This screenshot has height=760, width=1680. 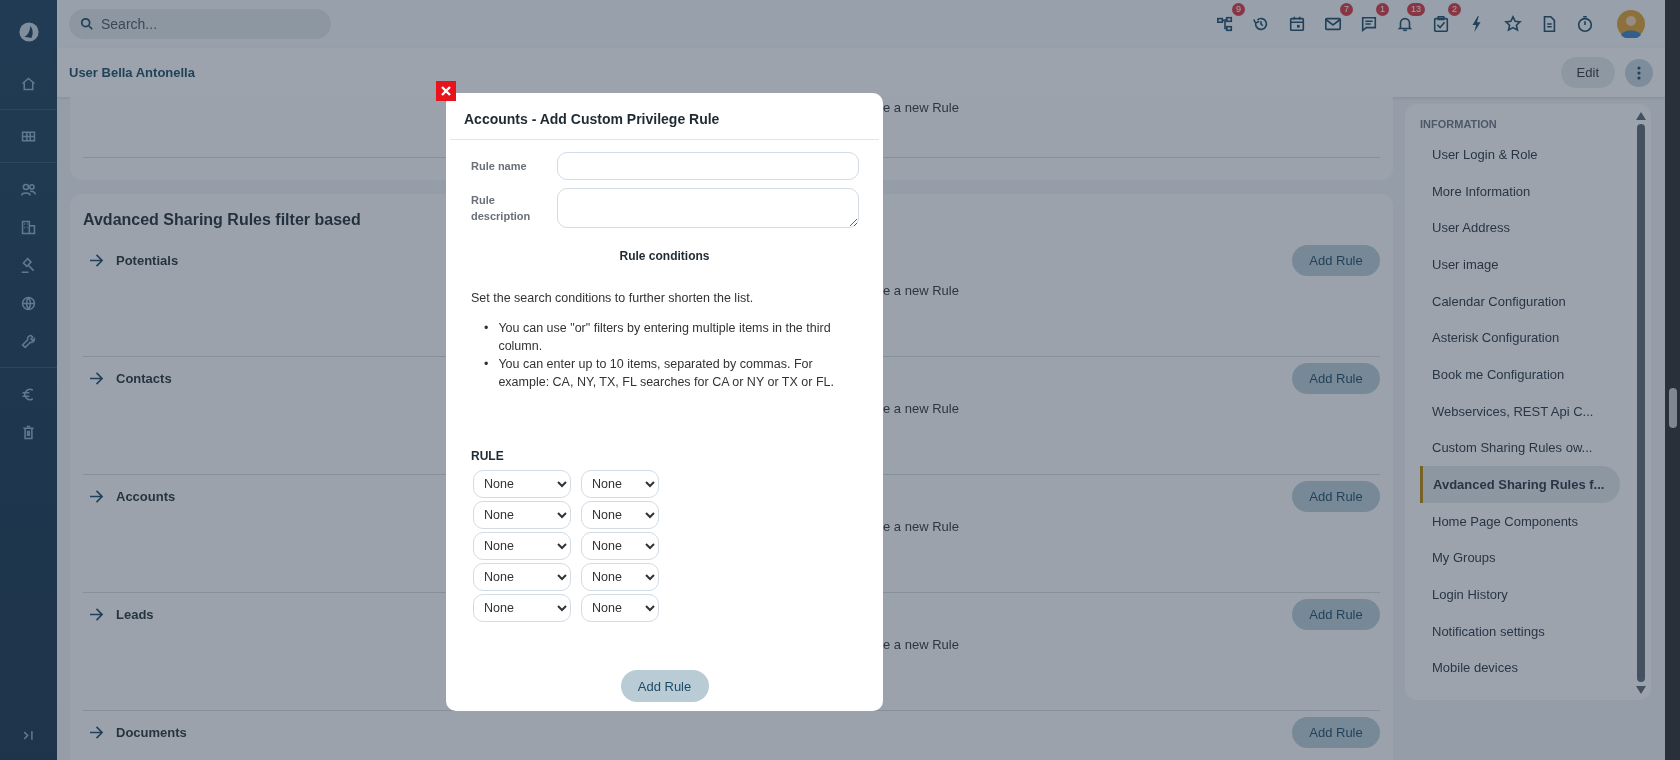 What do you see at coordinates (28, 341) in the screenshot?
I see `wrench-icon` at bounding box center [28, 341].